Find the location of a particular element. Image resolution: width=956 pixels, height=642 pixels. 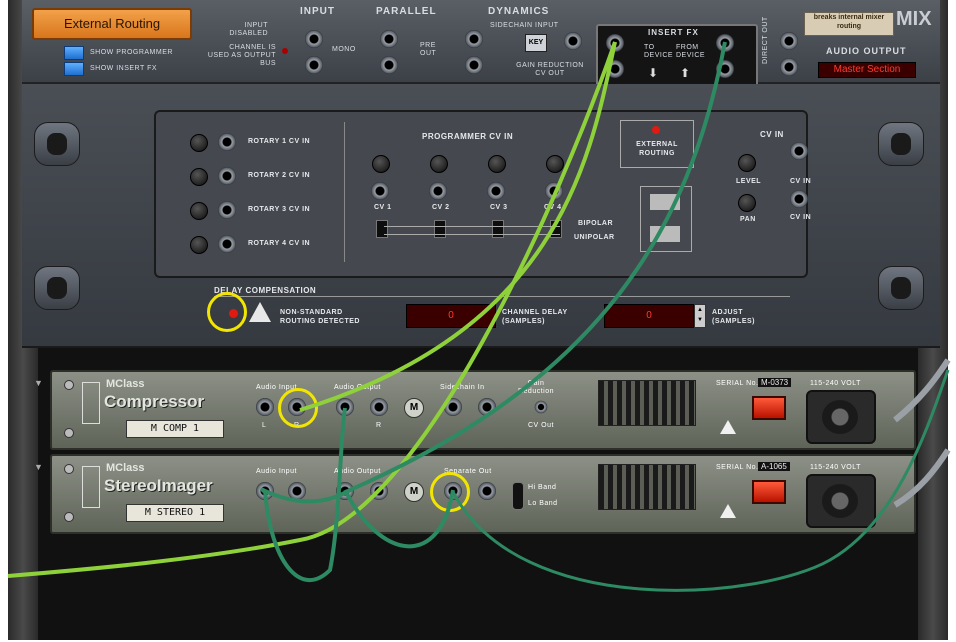

audio-output-label: AUDIO OUTPUT is located at coordinates (866, 51).